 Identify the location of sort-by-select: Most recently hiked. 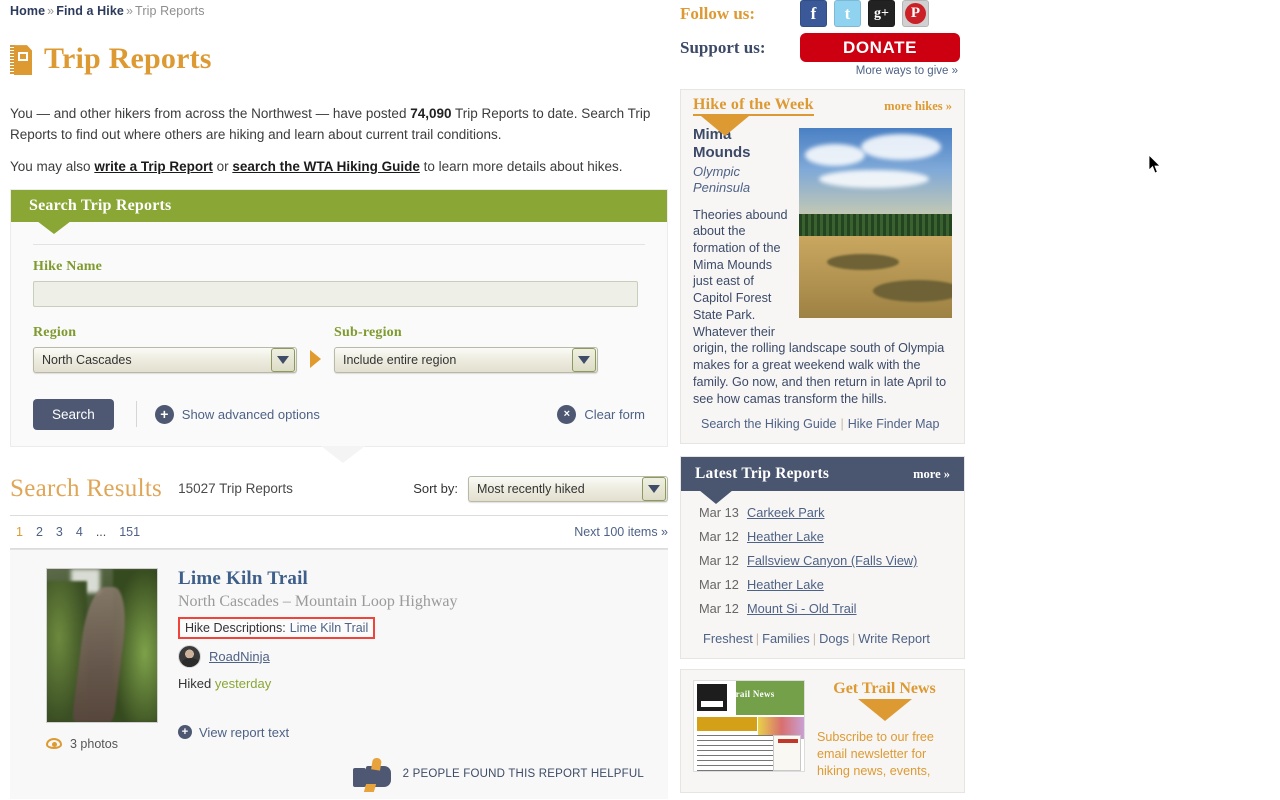
(568, 488).